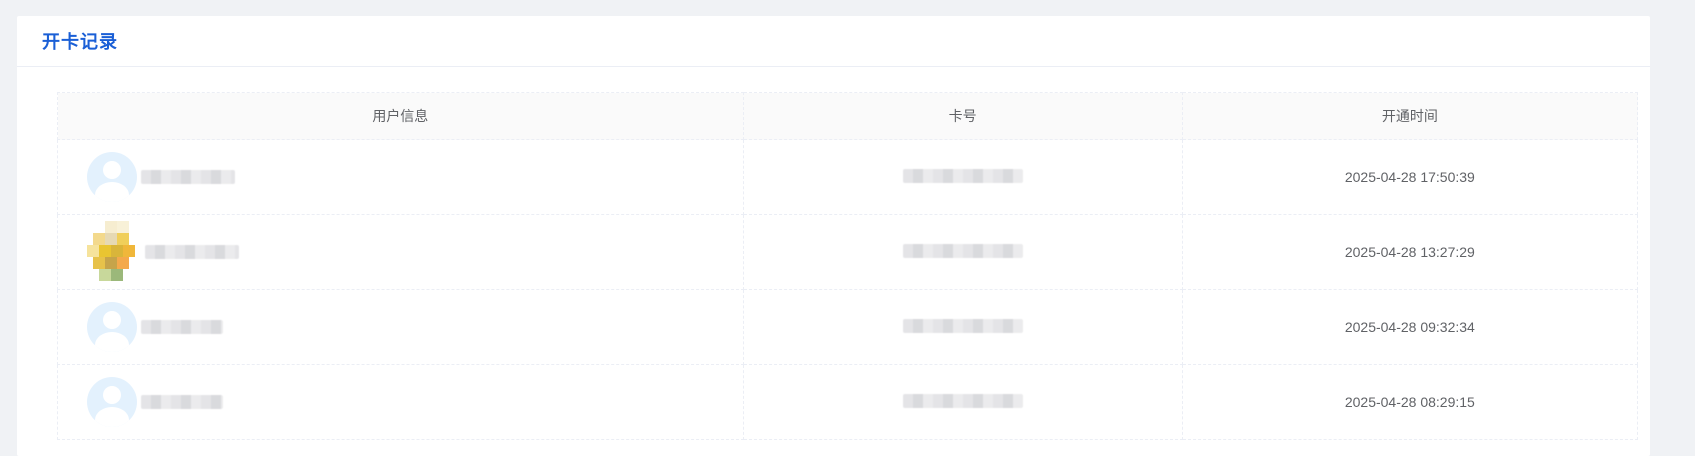  Describe the element at coordinates (114, 252) in the screenshot. I see `photo-avatar-icon` at that location.